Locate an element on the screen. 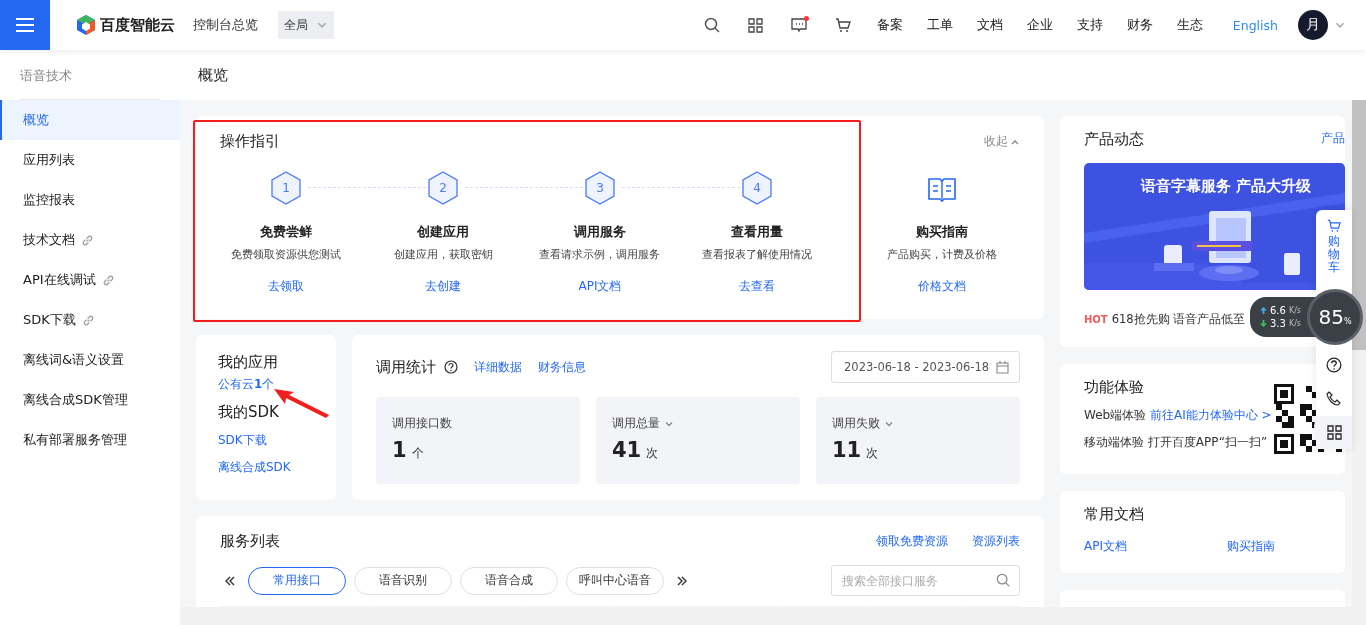  sidebar-item: 监控报表 is located at coordinates (90, 200).